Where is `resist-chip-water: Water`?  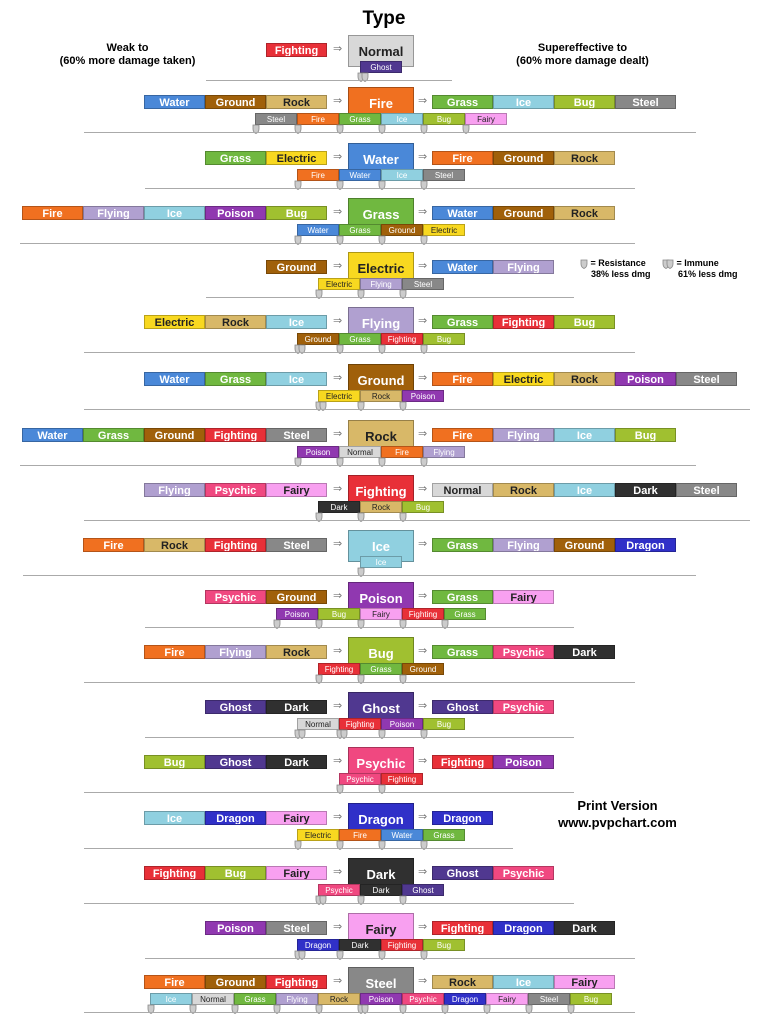 resist-chip-water: Water is located at coordinates (318, 230).